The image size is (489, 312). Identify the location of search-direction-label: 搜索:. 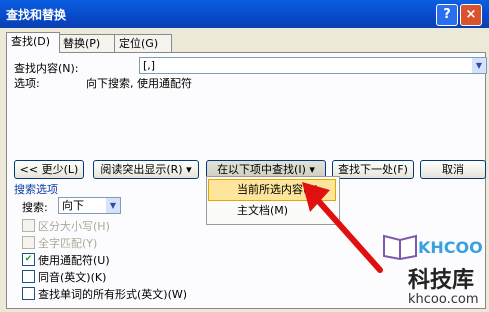
(35, 207).